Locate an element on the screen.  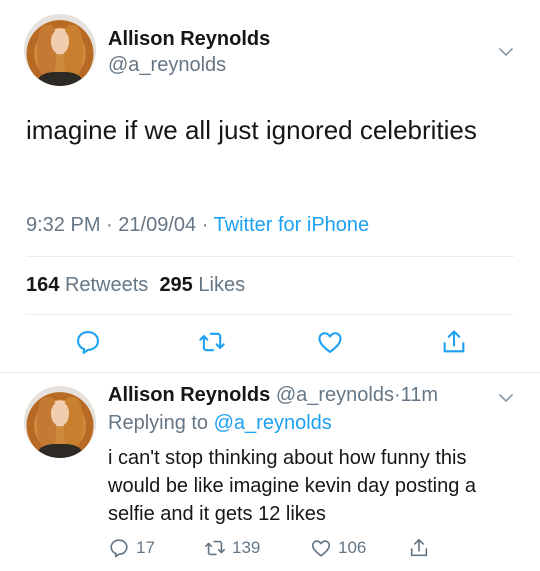
reply-display-name: Allison Reynolds is located at coordinates (189, 395).